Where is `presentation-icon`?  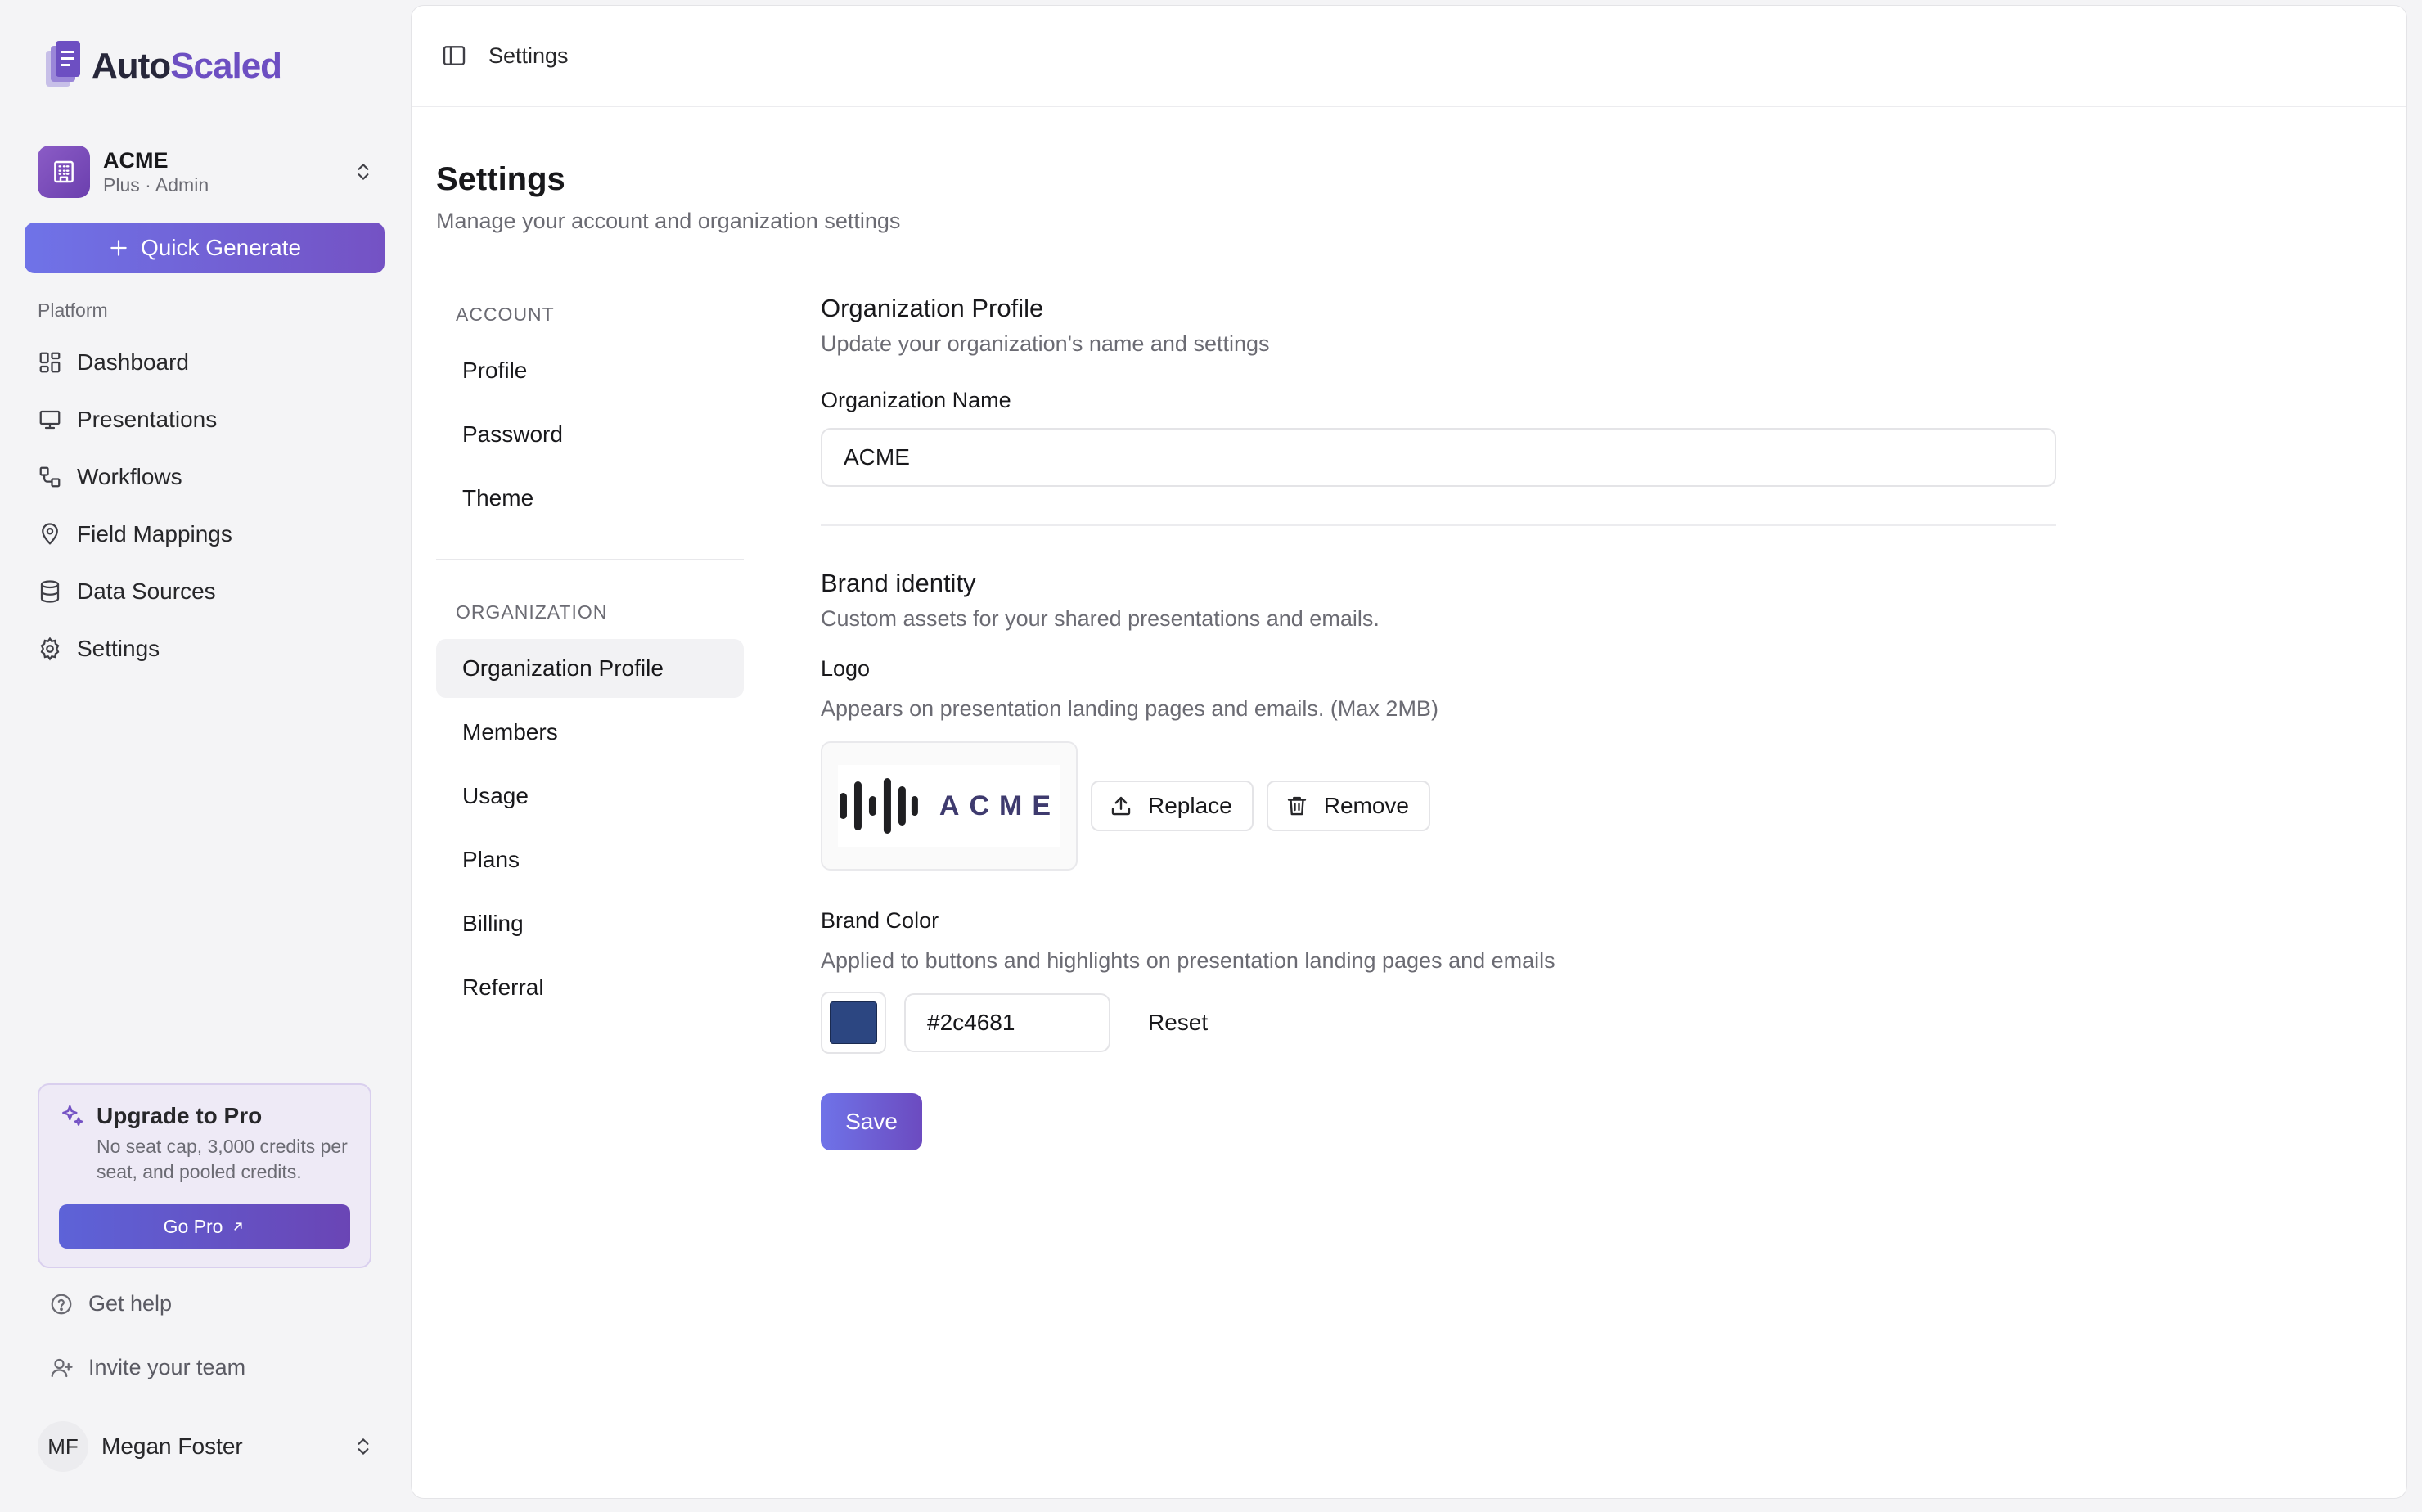
presentation-icon is located at coordinates (50, 420).